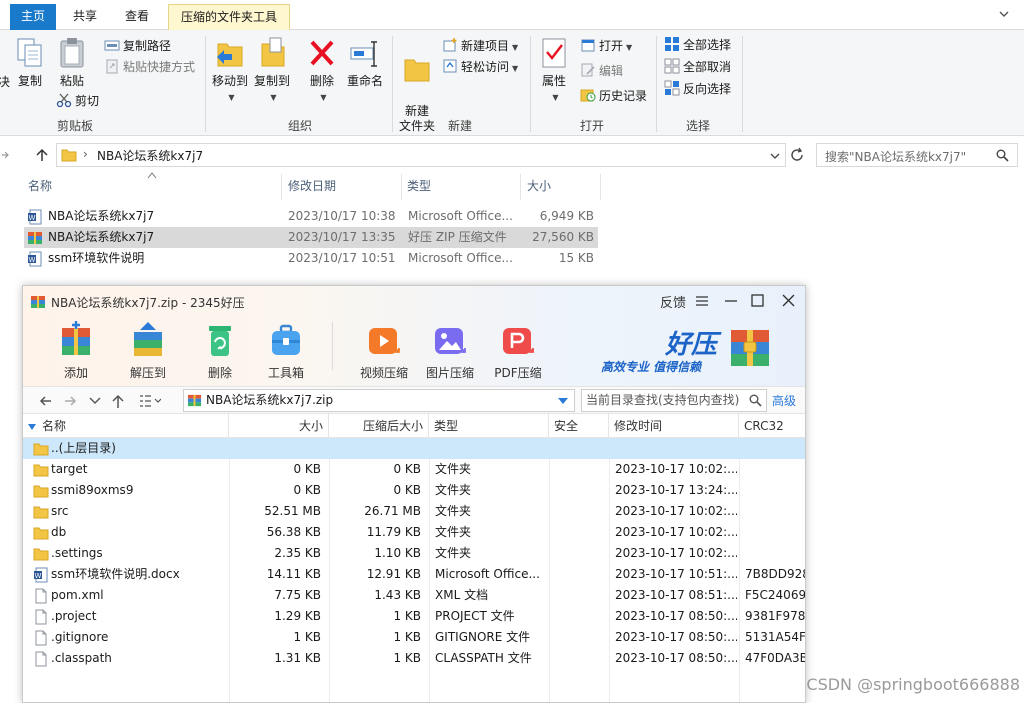  What do you see at coordinates (674, 426) in the screenshot?
I see `column-header-modified: 修改时间` at bounding box center [674, 426].